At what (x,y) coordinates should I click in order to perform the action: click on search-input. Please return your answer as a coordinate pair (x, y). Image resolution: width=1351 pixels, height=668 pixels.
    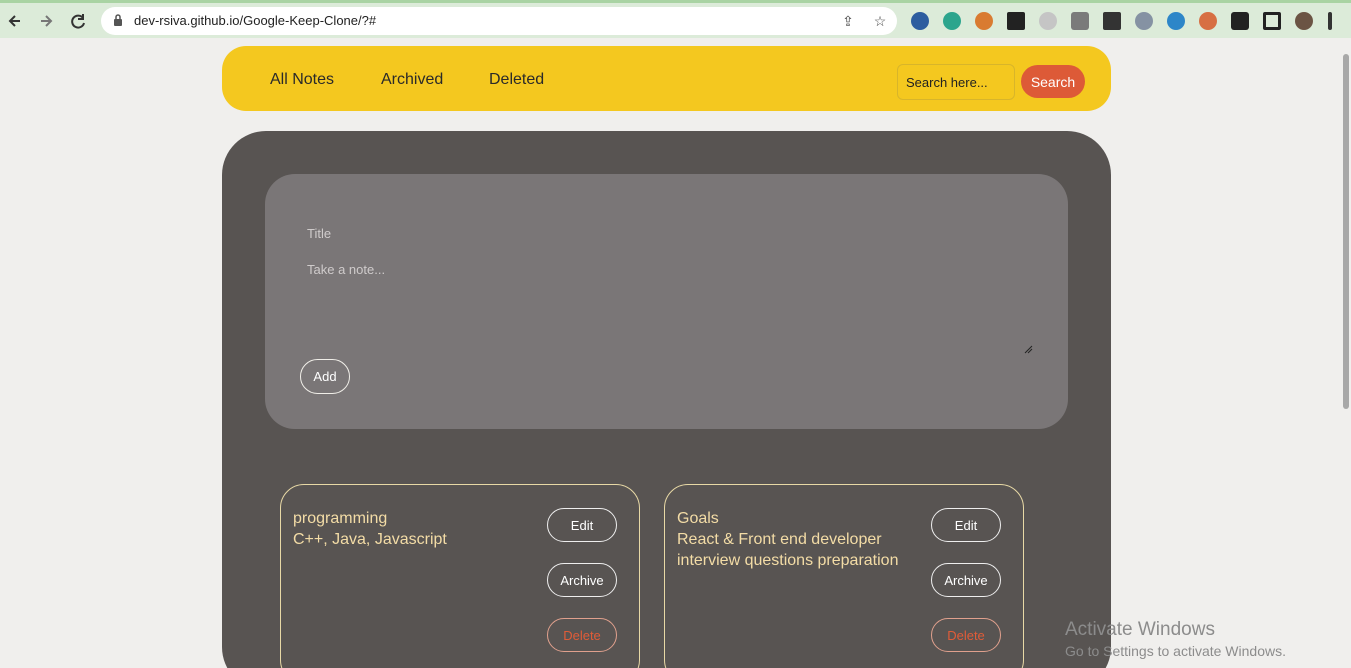
    Looking at the image, I should click on (956, 82).